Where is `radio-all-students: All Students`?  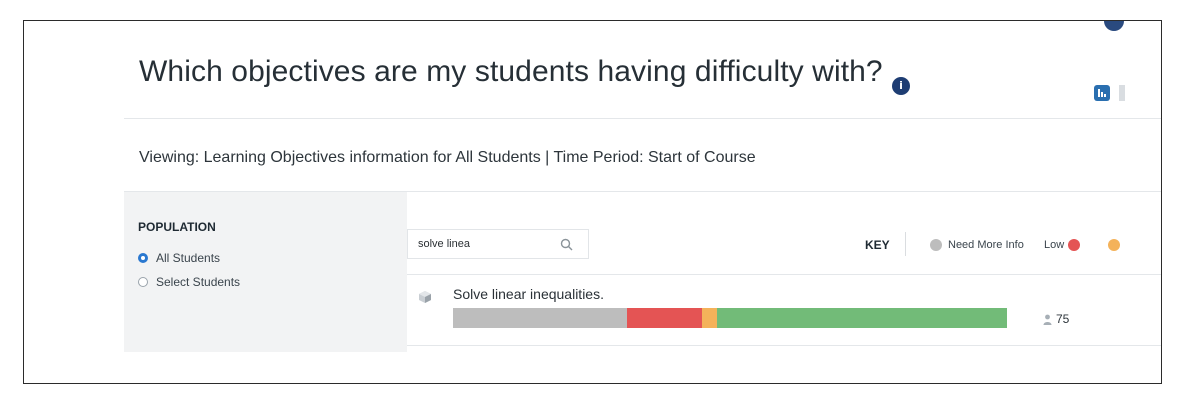 radio-all-students: All Students is located at coordinates (179, 258).